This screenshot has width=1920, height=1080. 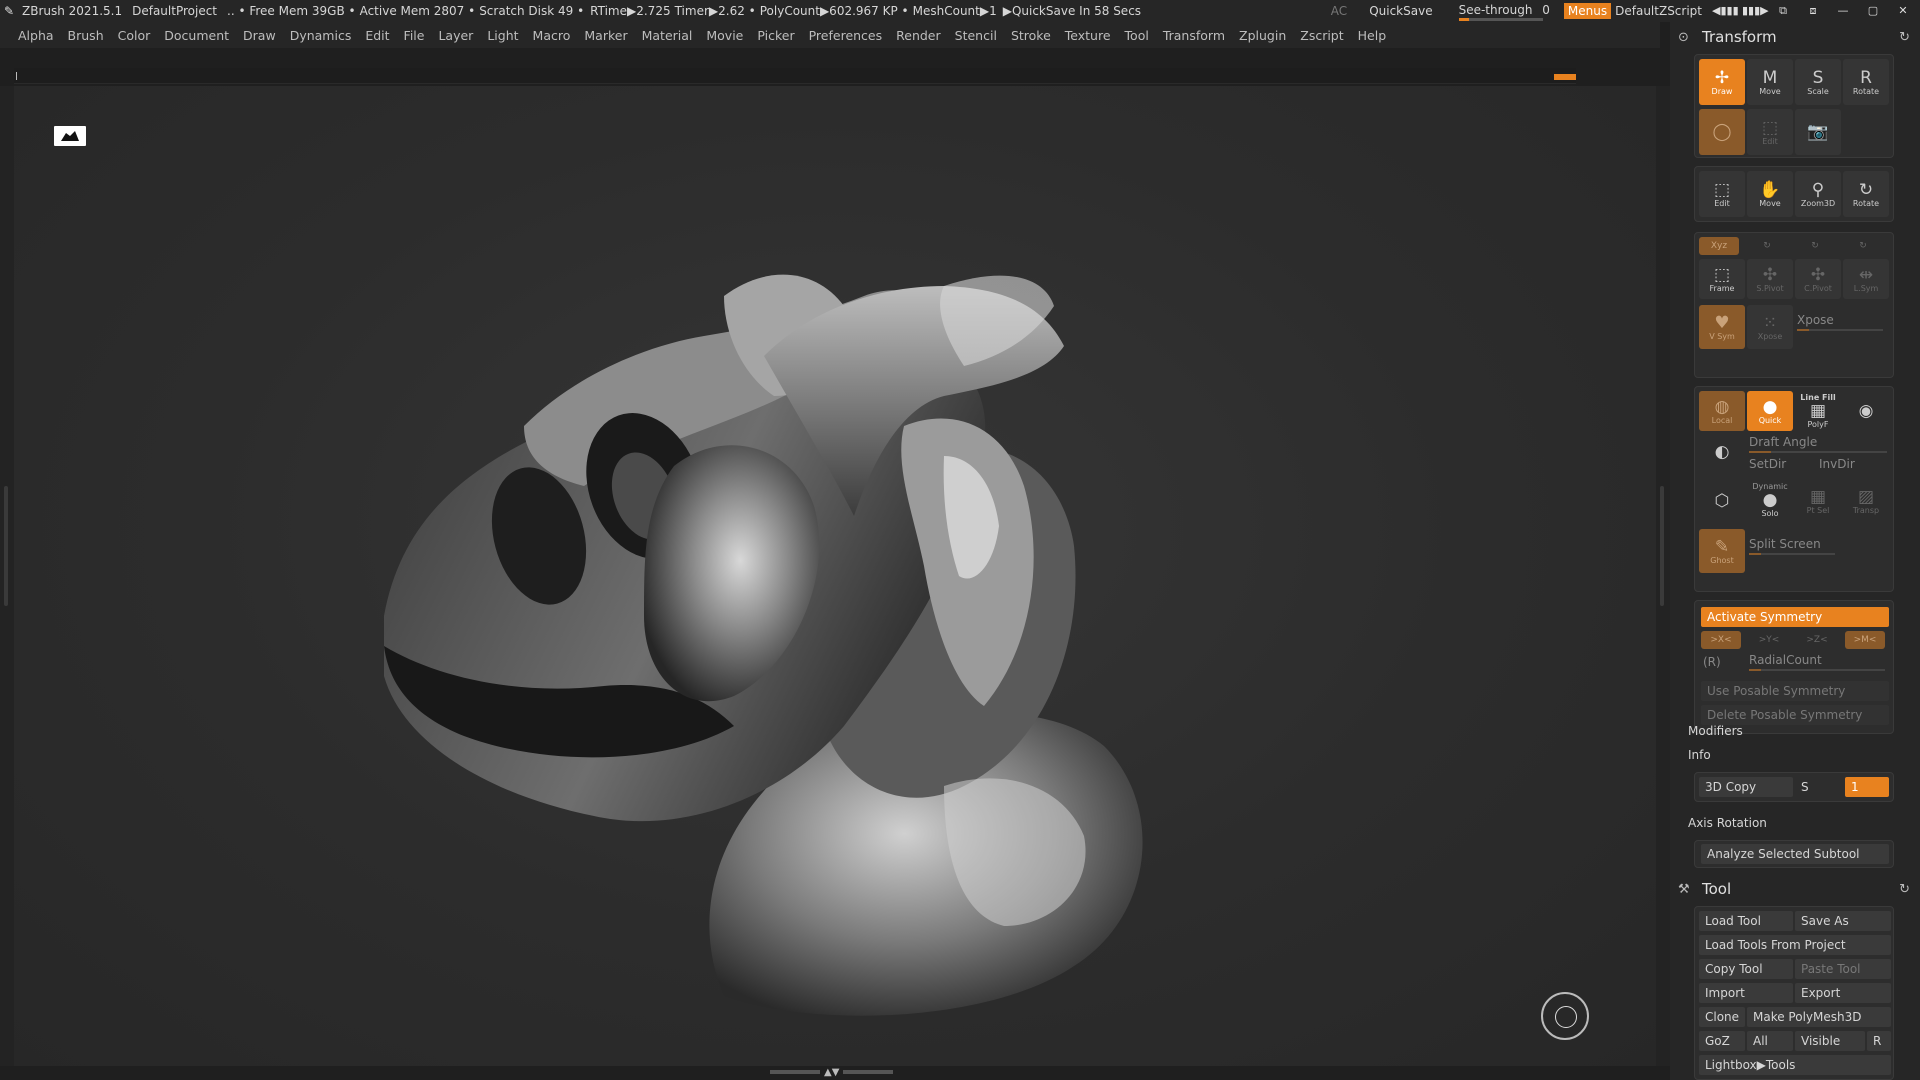 What do you see at coordinates (1662, 546) in the screenshot?
I see `right-tray-handle` at bounding box center [1662, 546].